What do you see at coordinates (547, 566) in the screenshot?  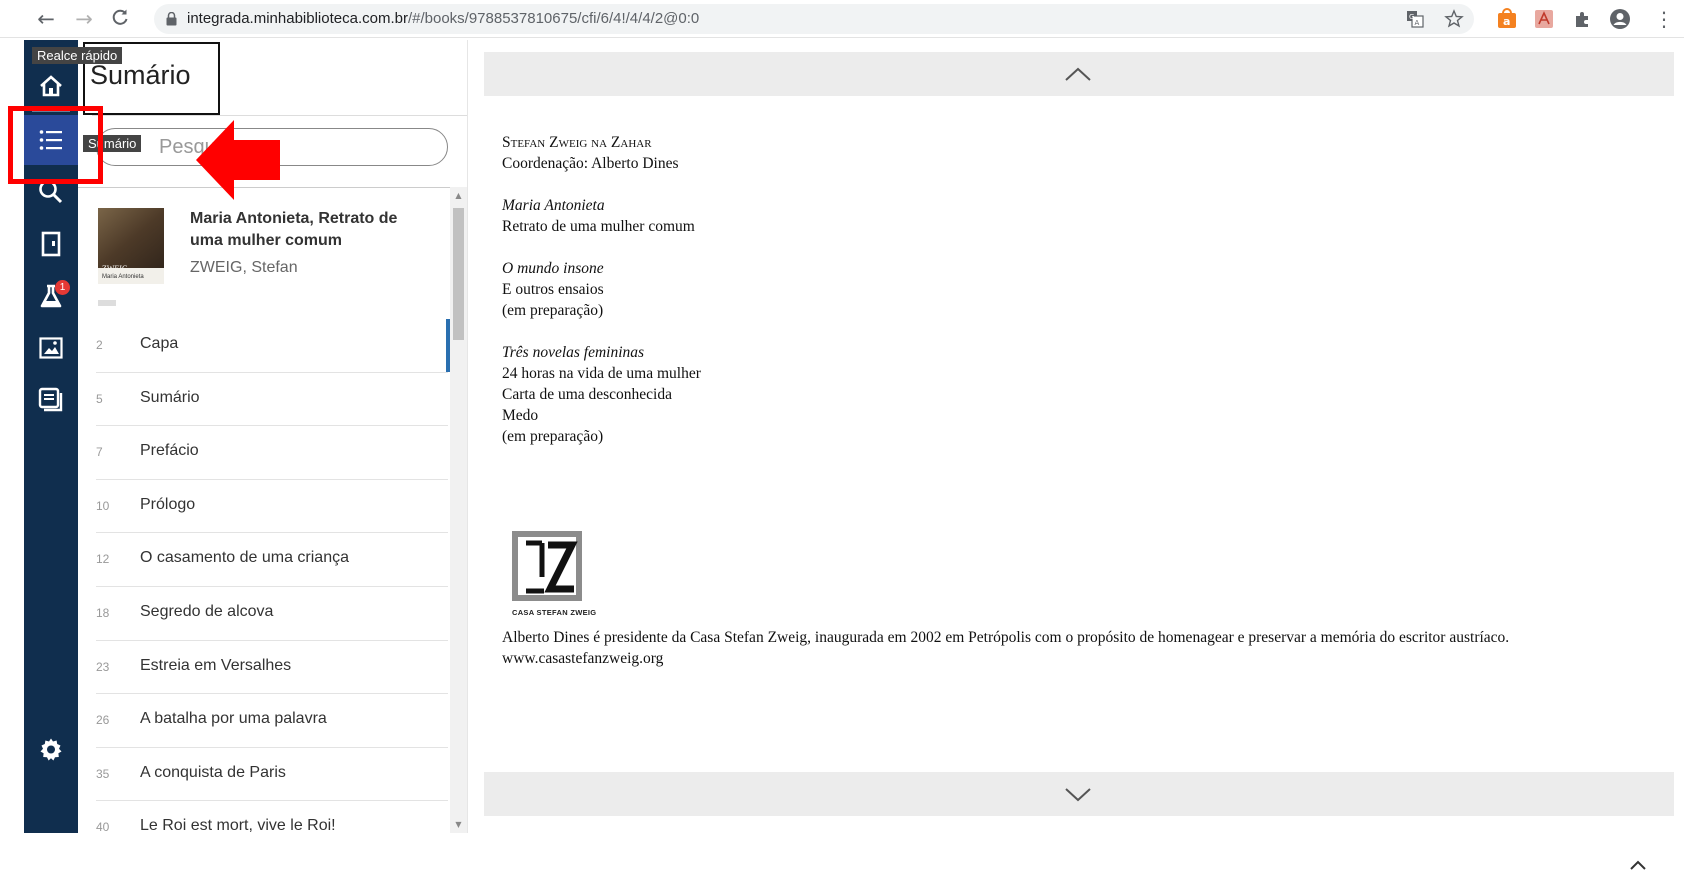 I see `casa-stefan-zweig-logo` at bounding box center [547, 566].